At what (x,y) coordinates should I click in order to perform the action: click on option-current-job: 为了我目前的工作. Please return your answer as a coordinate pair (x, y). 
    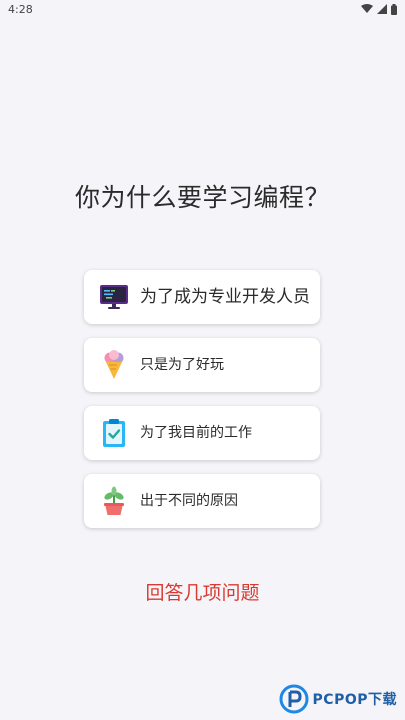
    Looking at the image, I should click on (202, 433).